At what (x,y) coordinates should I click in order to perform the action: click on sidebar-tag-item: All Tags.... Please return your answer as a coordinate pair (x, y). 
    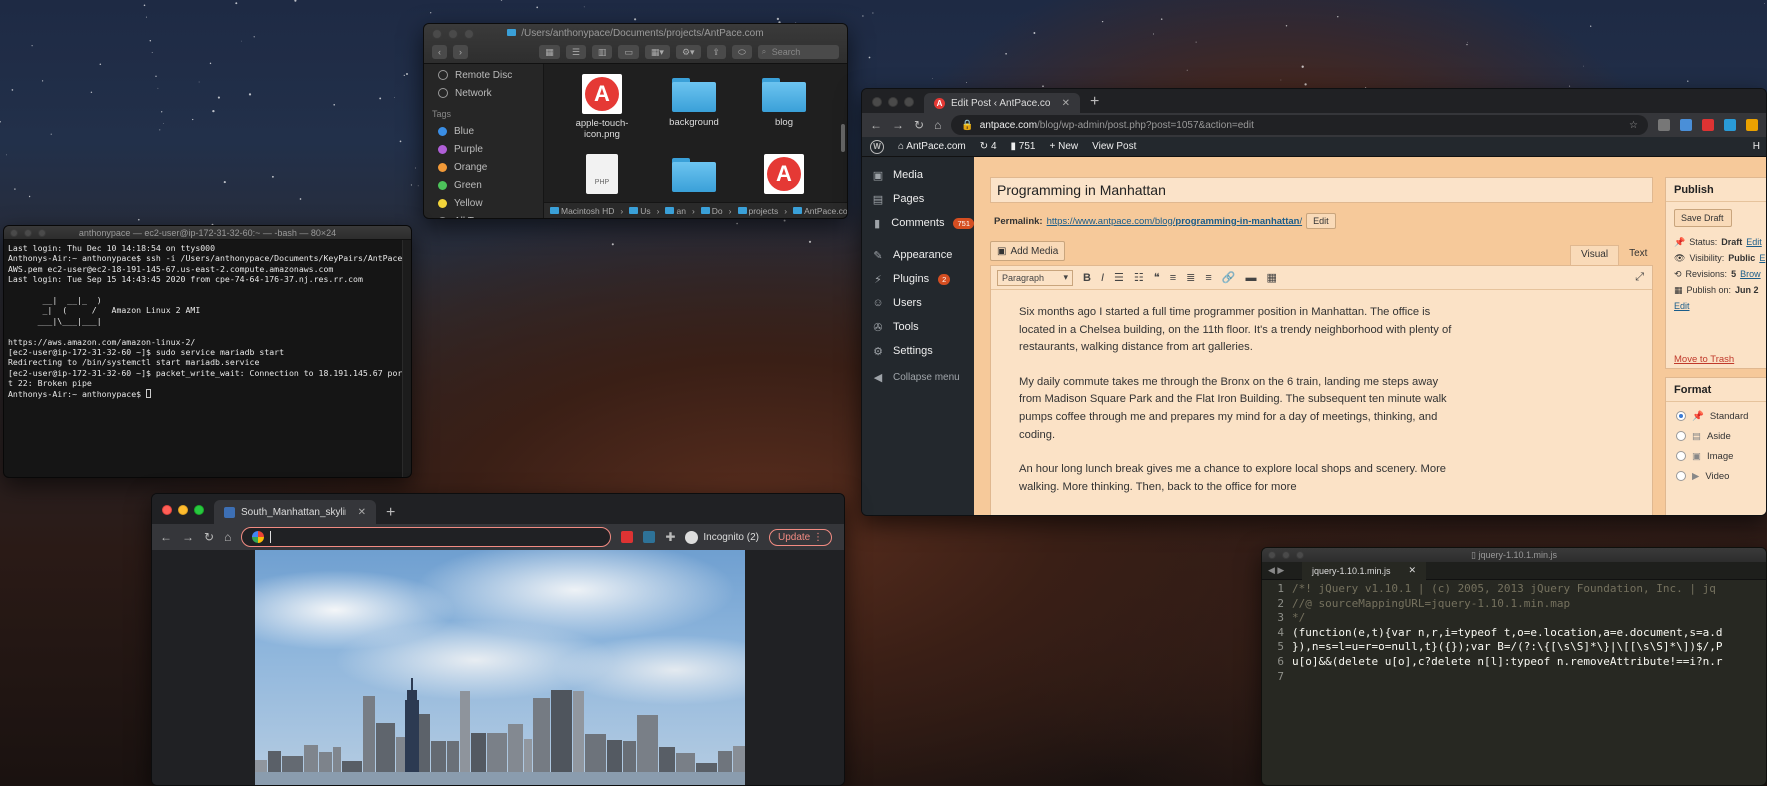
    Looking at the image, I should click on (483, 215).